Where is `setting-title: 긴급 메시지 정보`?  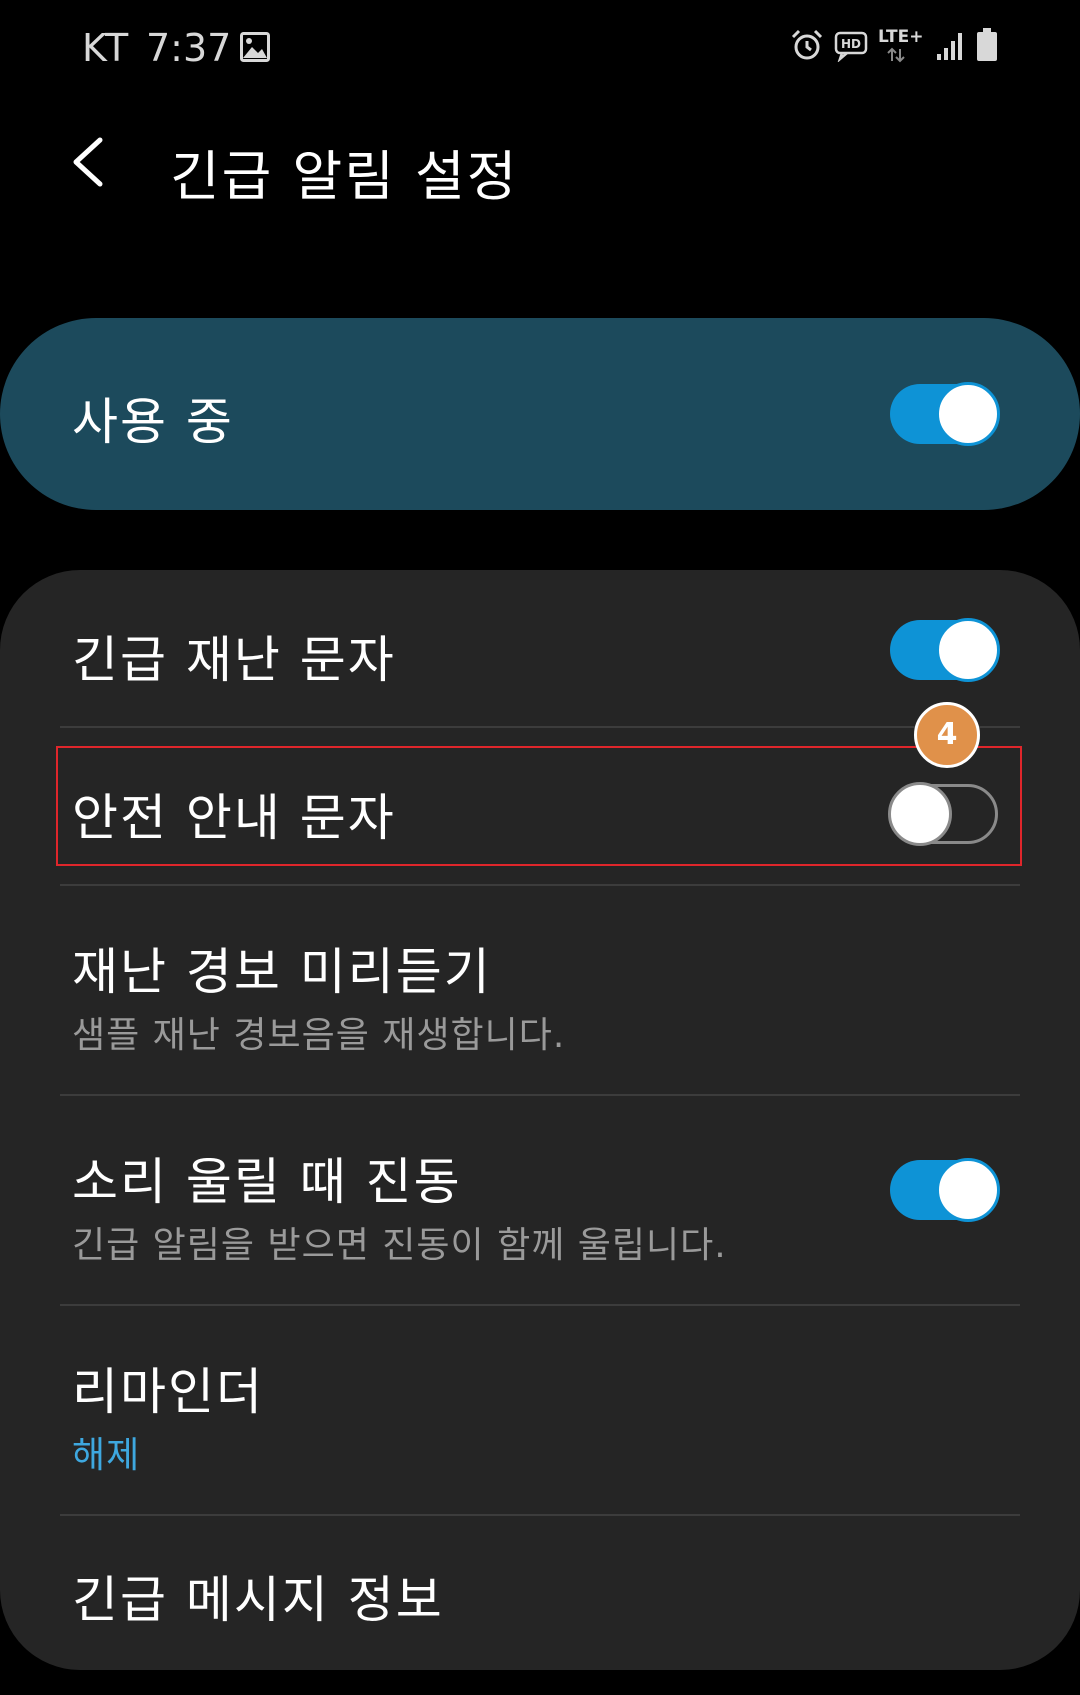
setting-title: 긴급 메시지 정보 is located at coordinates (258, 1600).